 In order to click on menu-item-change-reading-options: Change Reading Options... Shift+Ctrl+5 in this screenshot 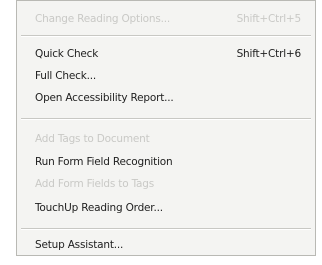, I will do `click(168, 19)`.